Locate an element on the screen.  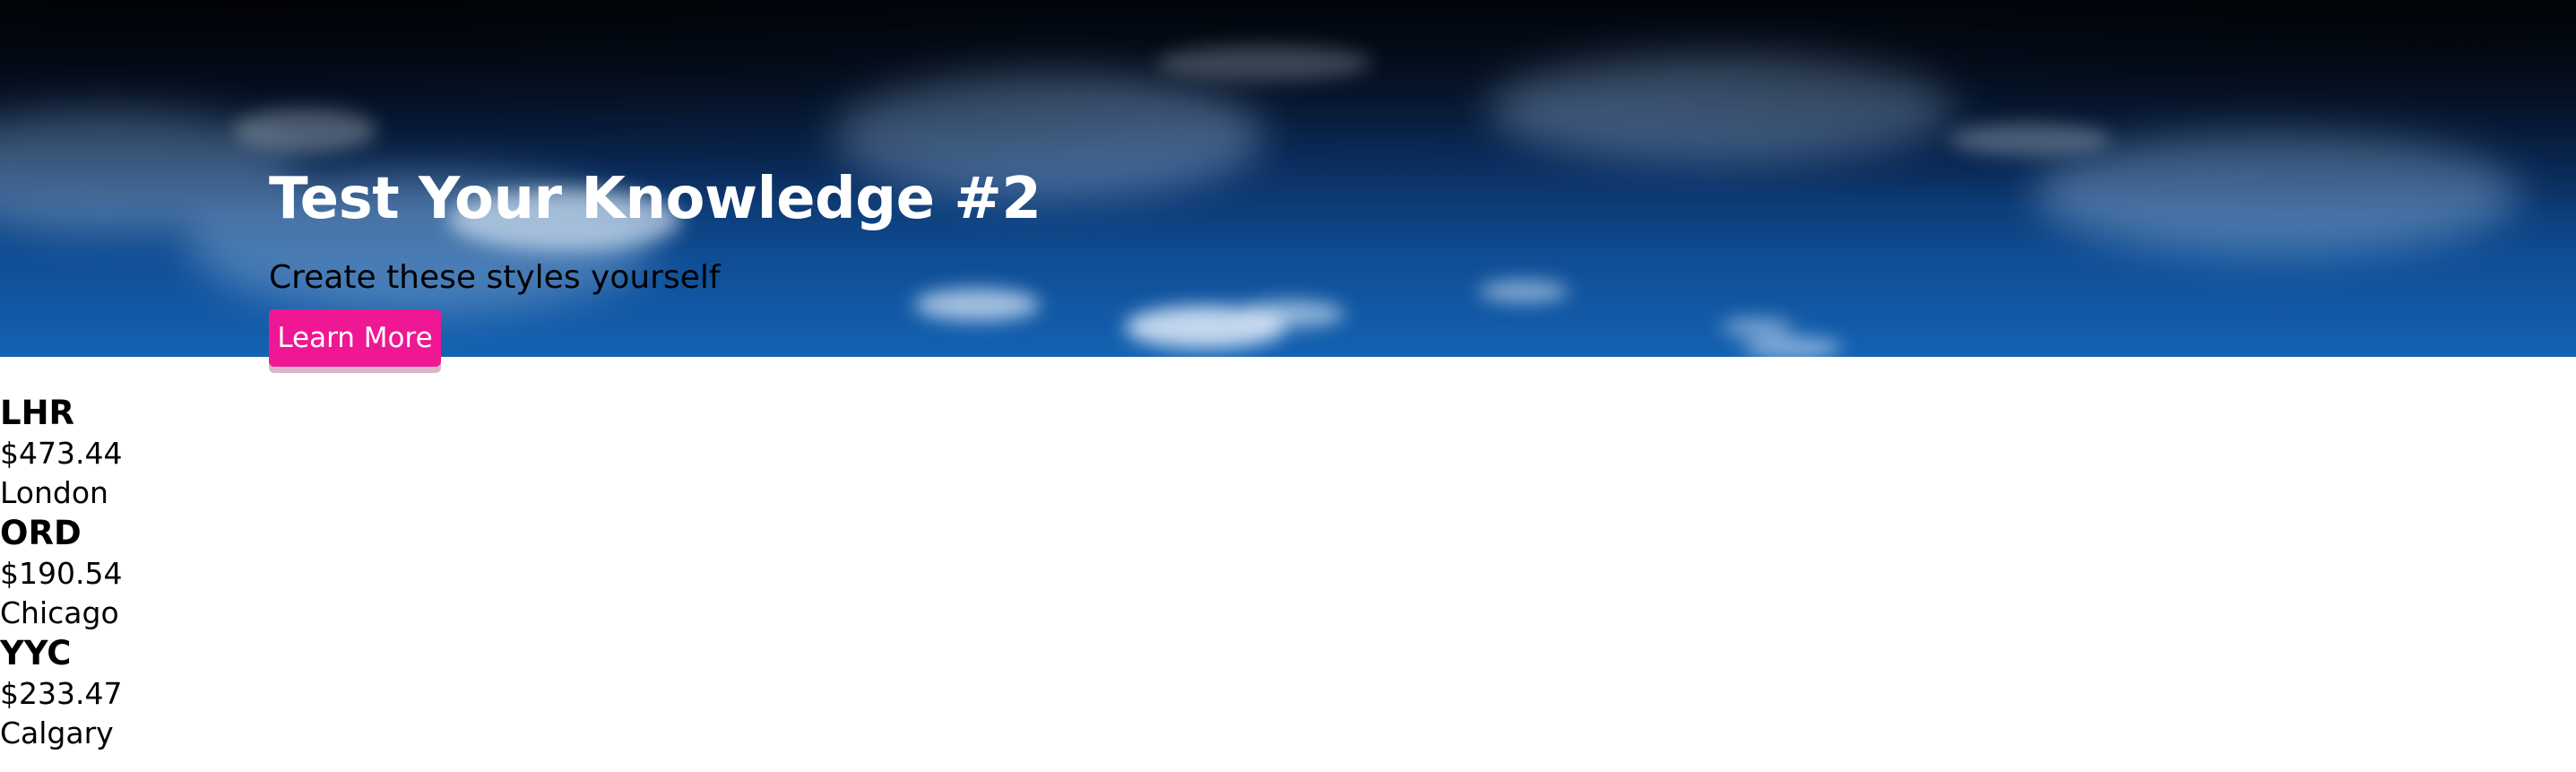
airport-code: YYC is located at coordinates (36, 653).